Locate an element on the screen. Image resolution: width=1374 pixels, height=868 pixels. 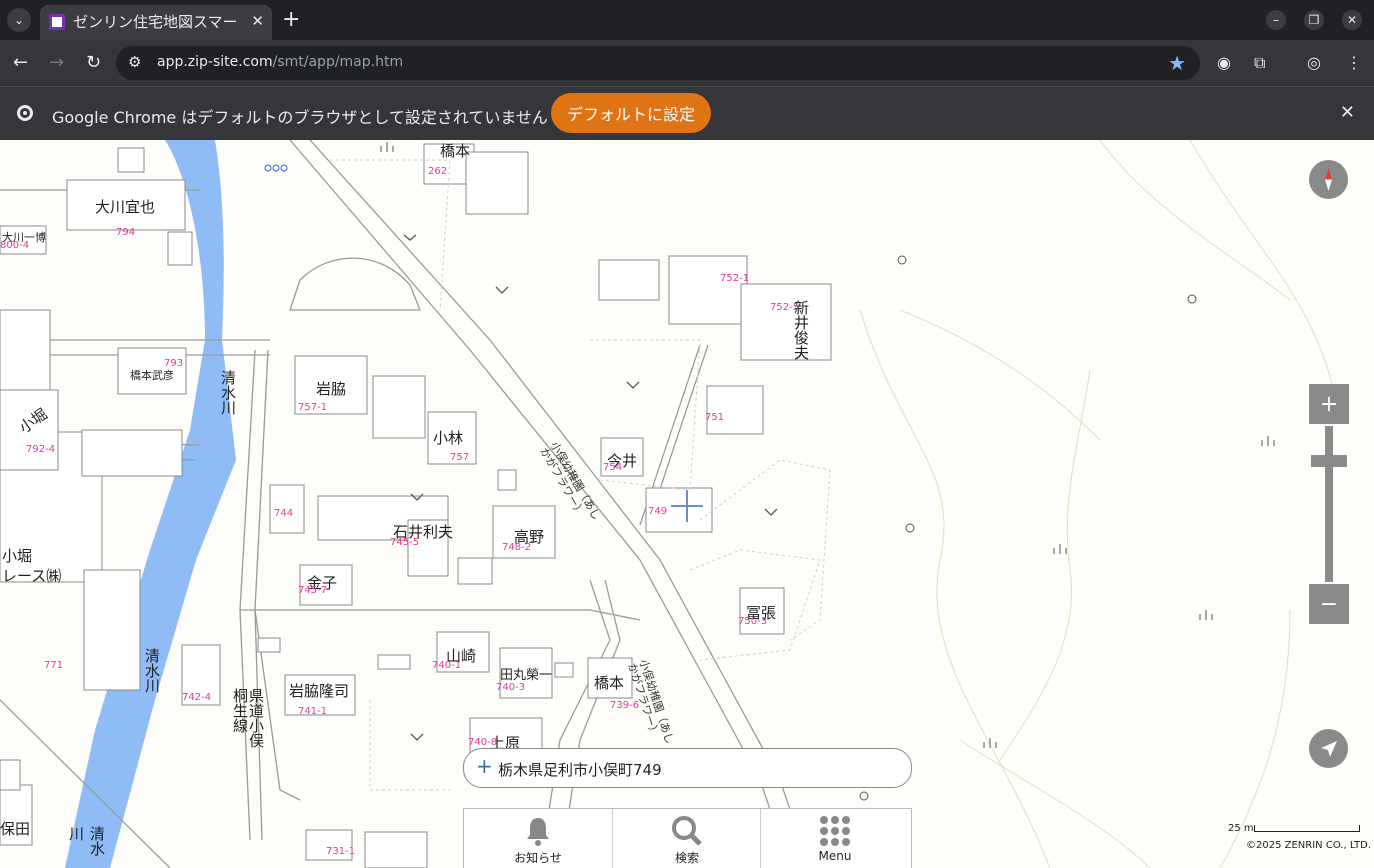
lot-number: 748-2 is located at coordinates (517, 547).